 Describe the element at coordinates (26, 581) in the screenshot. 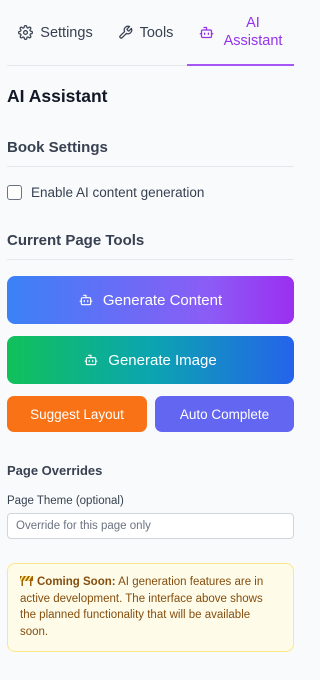

I see `construction-icon` at that location.